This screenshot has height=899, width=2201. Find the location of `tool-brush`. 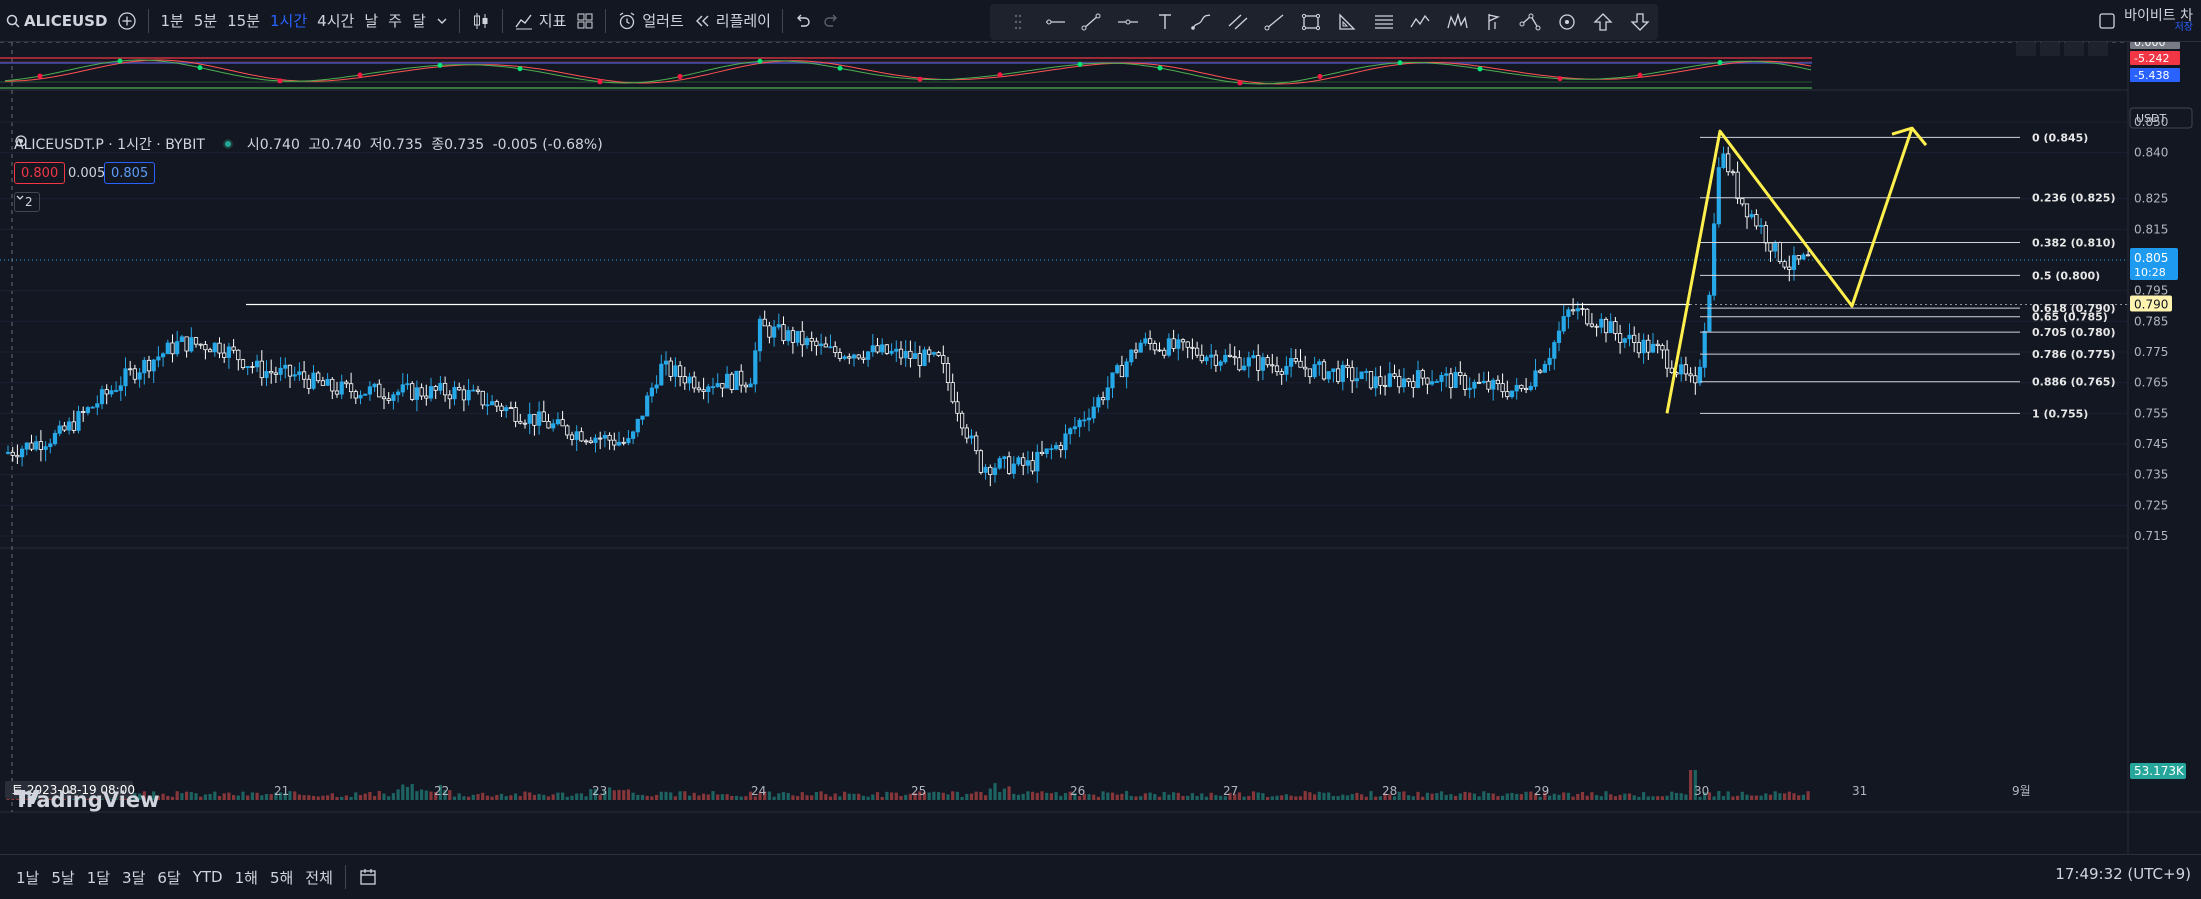

tool-brush is located at coordinates (1201, 22).